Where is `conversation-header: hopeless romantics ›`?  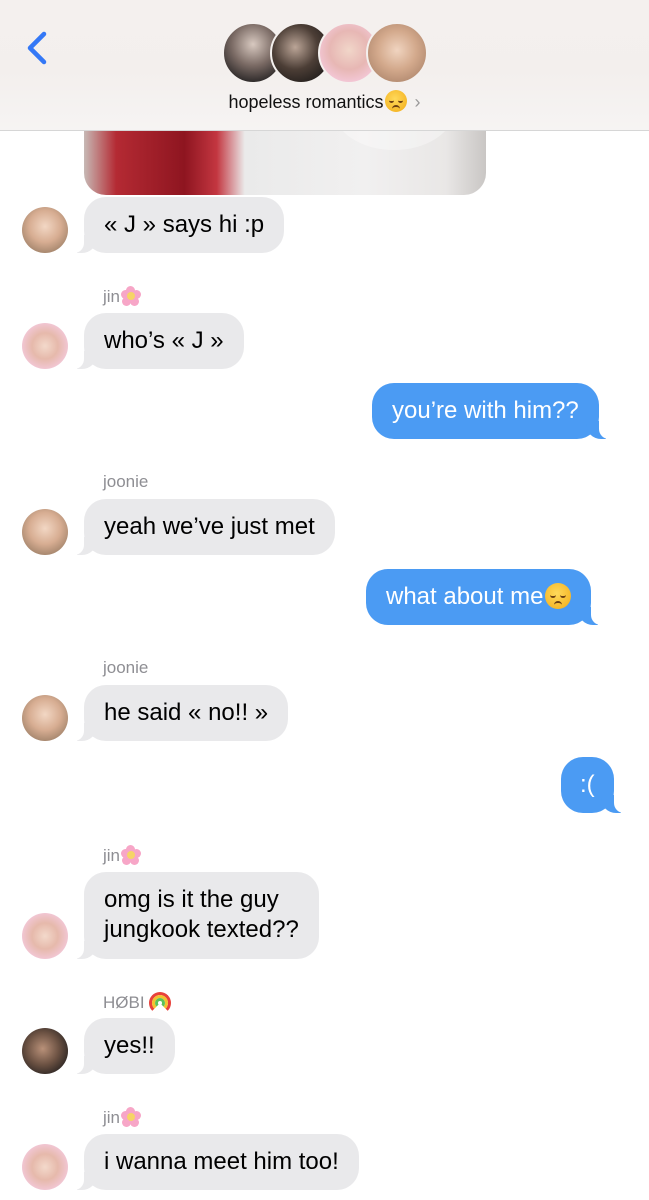 conversation-header: hopeless romantics › is located at coordinates (324, 65).